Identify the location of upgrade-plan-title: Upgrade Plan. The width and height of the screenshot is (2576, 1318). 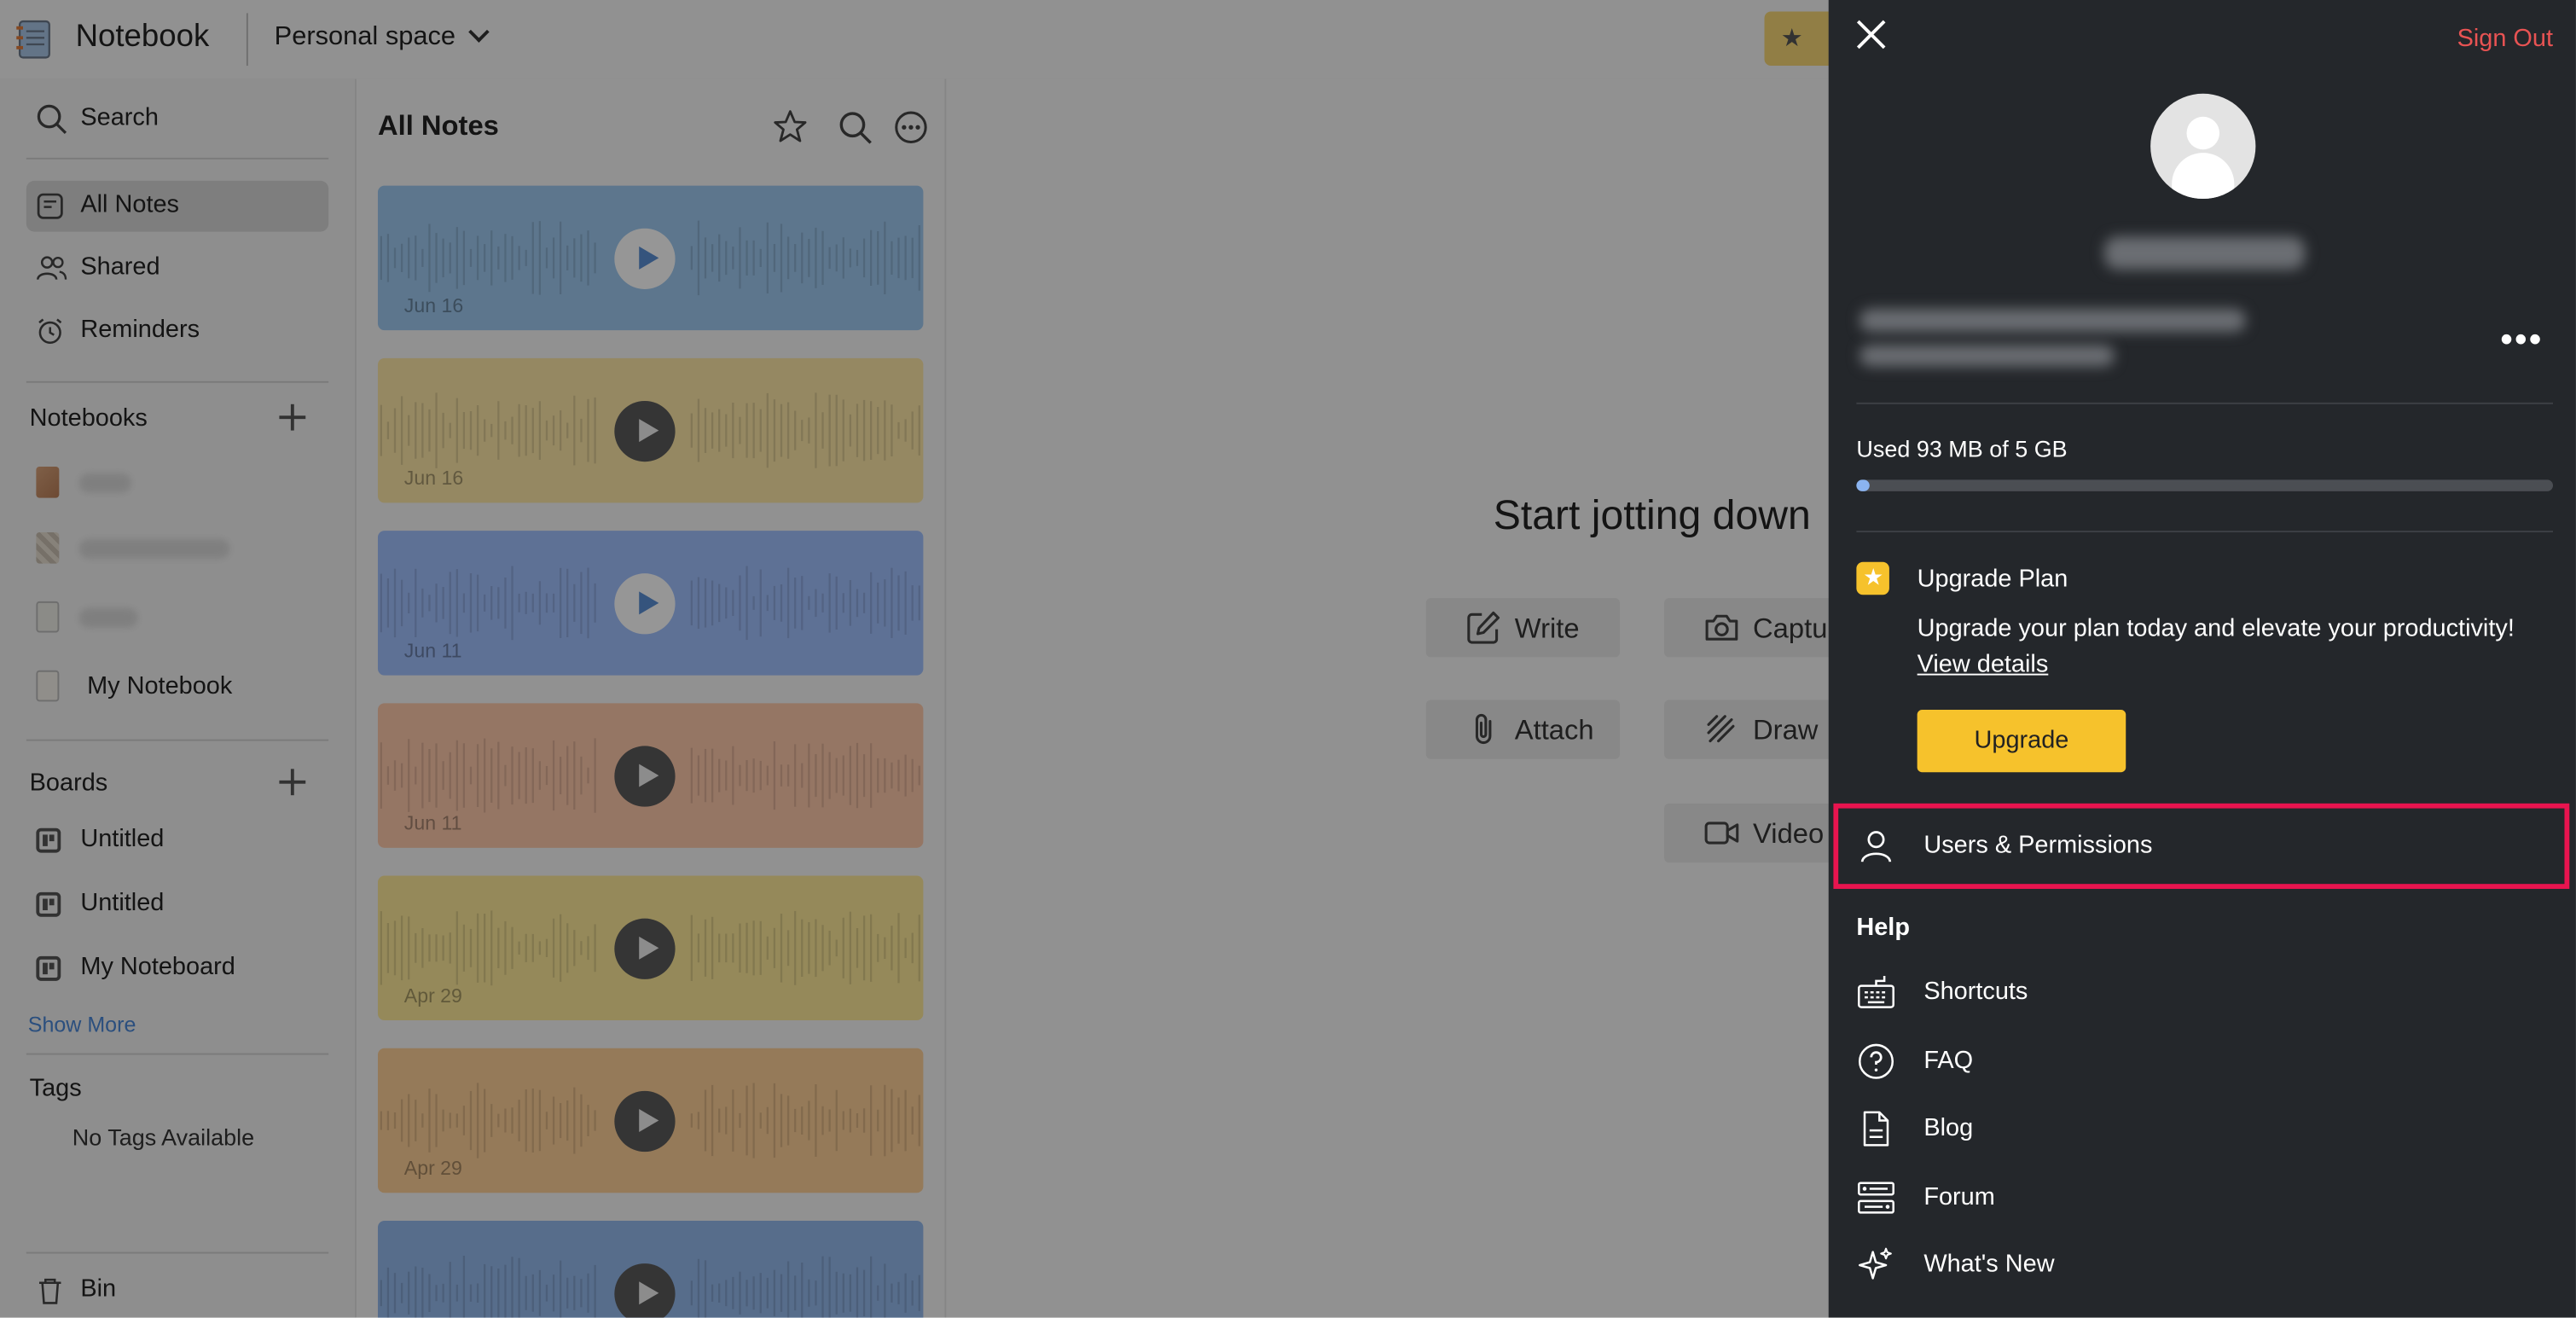
(1992, 579).